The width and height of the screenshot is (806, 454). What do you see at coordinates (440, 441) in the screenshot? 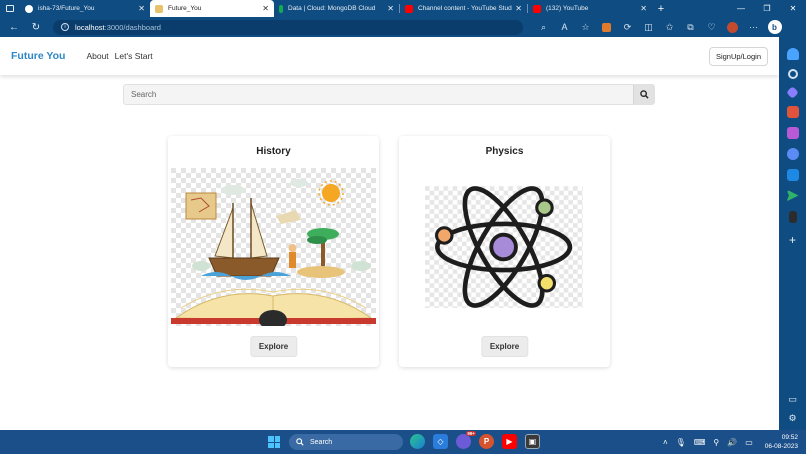
I see `vscode-taskbar-icon: ◇` at bounding box center [440, 441].